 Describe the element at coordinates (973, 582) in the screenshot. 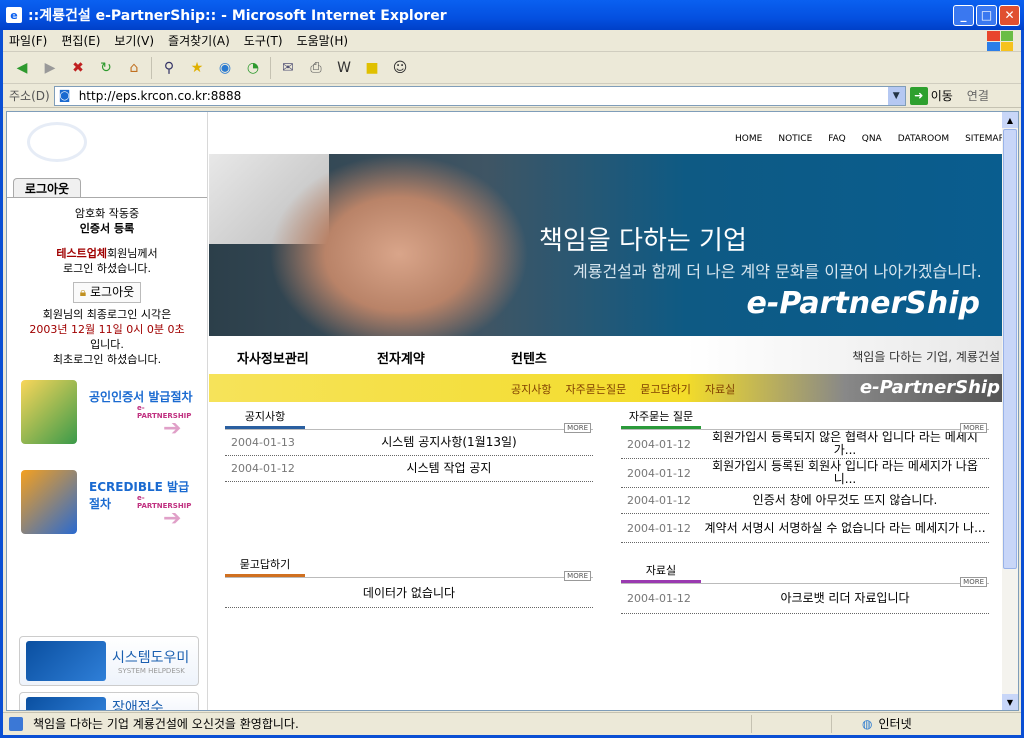

I see `dataroom-more-button: MORE` at that location.